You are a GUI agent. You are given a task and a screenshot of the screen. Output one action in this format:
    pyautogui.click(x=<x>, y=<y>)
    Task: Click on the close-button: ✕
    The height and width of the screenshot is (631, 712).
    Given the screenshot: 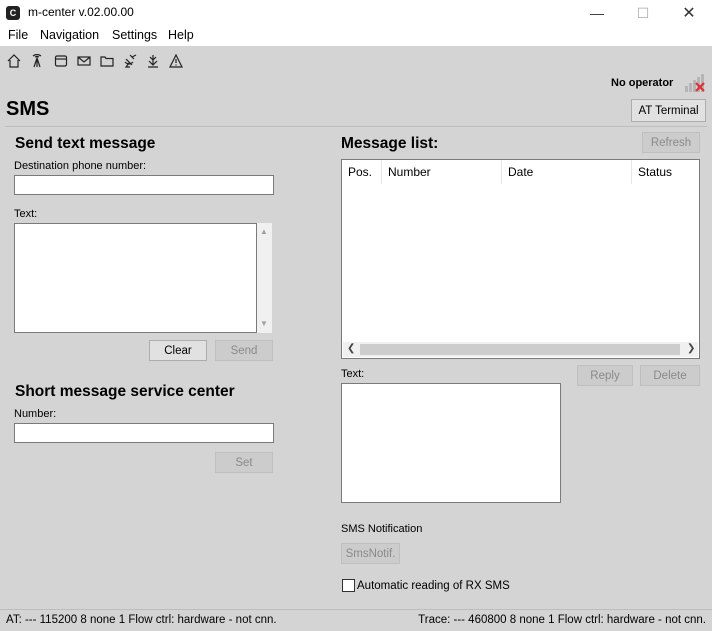 What is the action you would take?
    pyautogui.click(x=689, y=13)
    